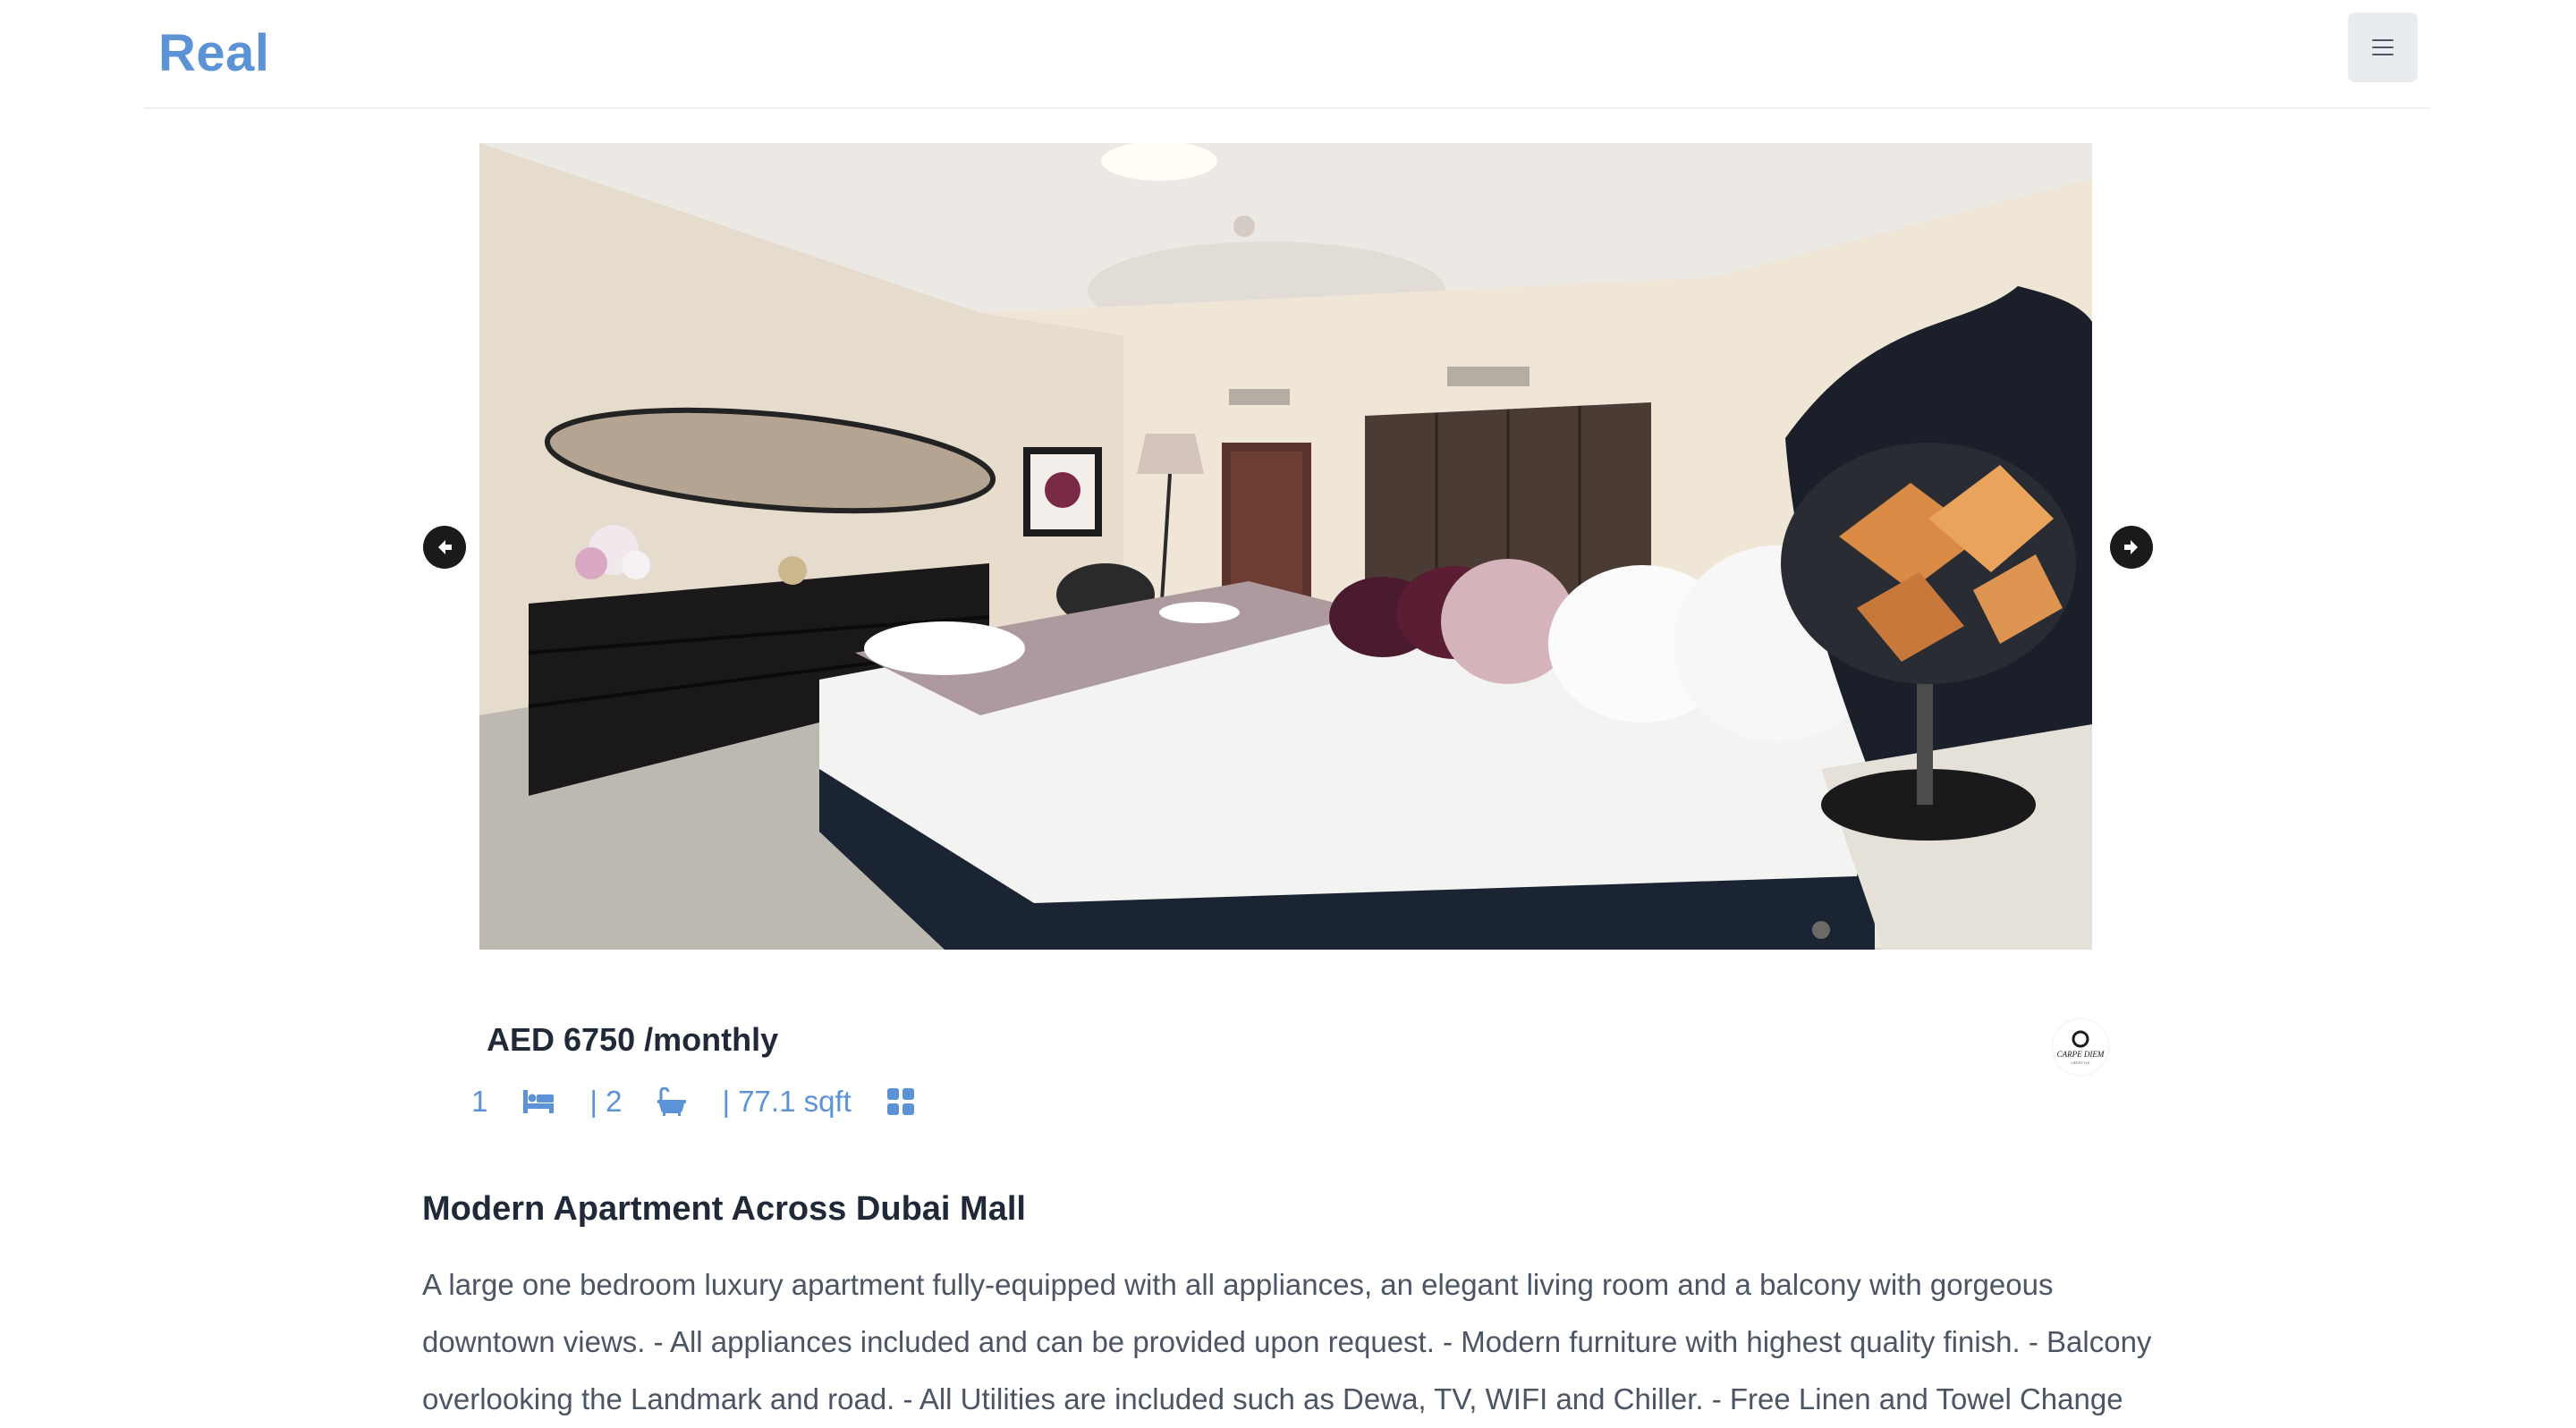 Image resolution: width=2576 pixels, height=1428 pixels. What do you see at coordinates (724, 1209) in the screenshot?
I see `listing-title: Modern Apartment Across Dubai Mall` at bounding box center [724, 1209].